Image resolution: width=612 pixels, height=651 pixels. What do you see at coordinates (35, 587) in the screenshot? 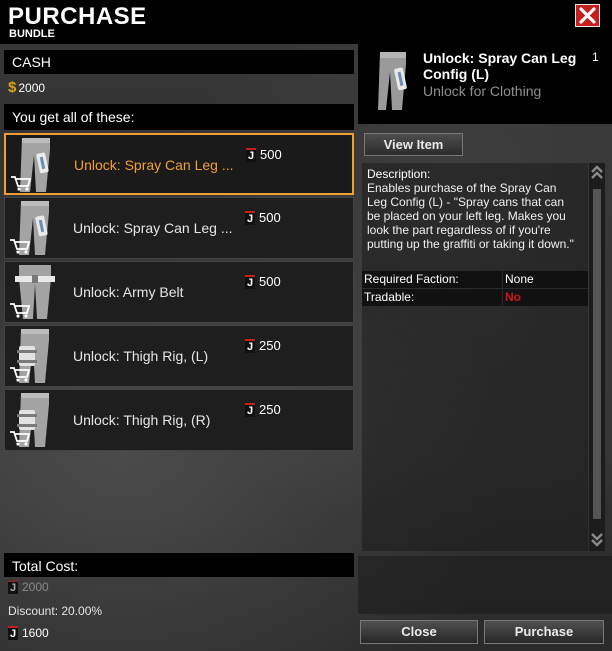
I see `original-price-value: 2000` at bounding box center [35, 587].